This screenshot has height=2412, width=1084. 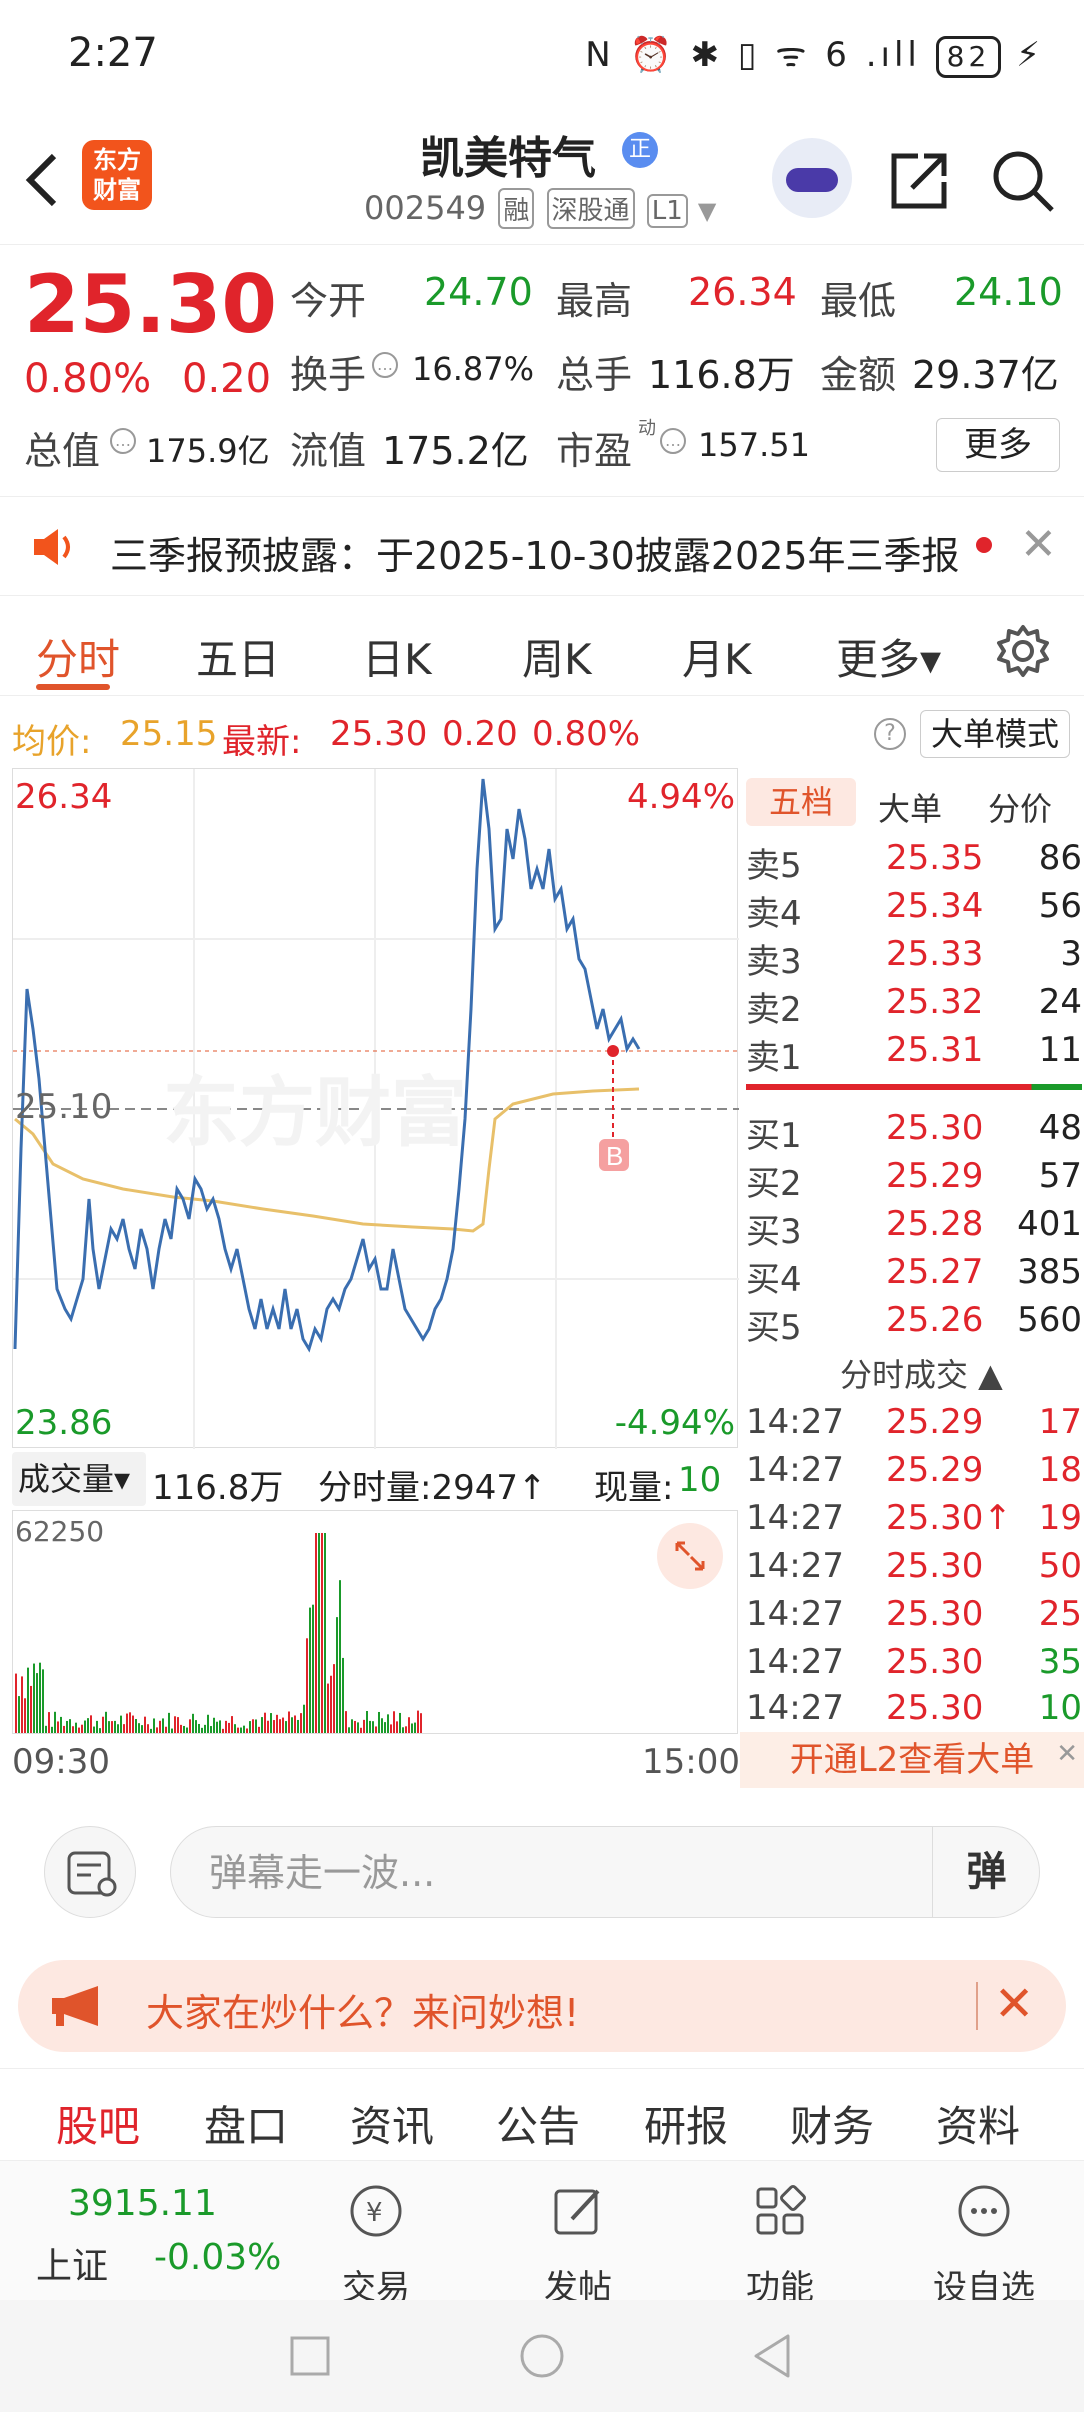 I want to click on trade-price: 25.30, so click(x=935, y=1708).